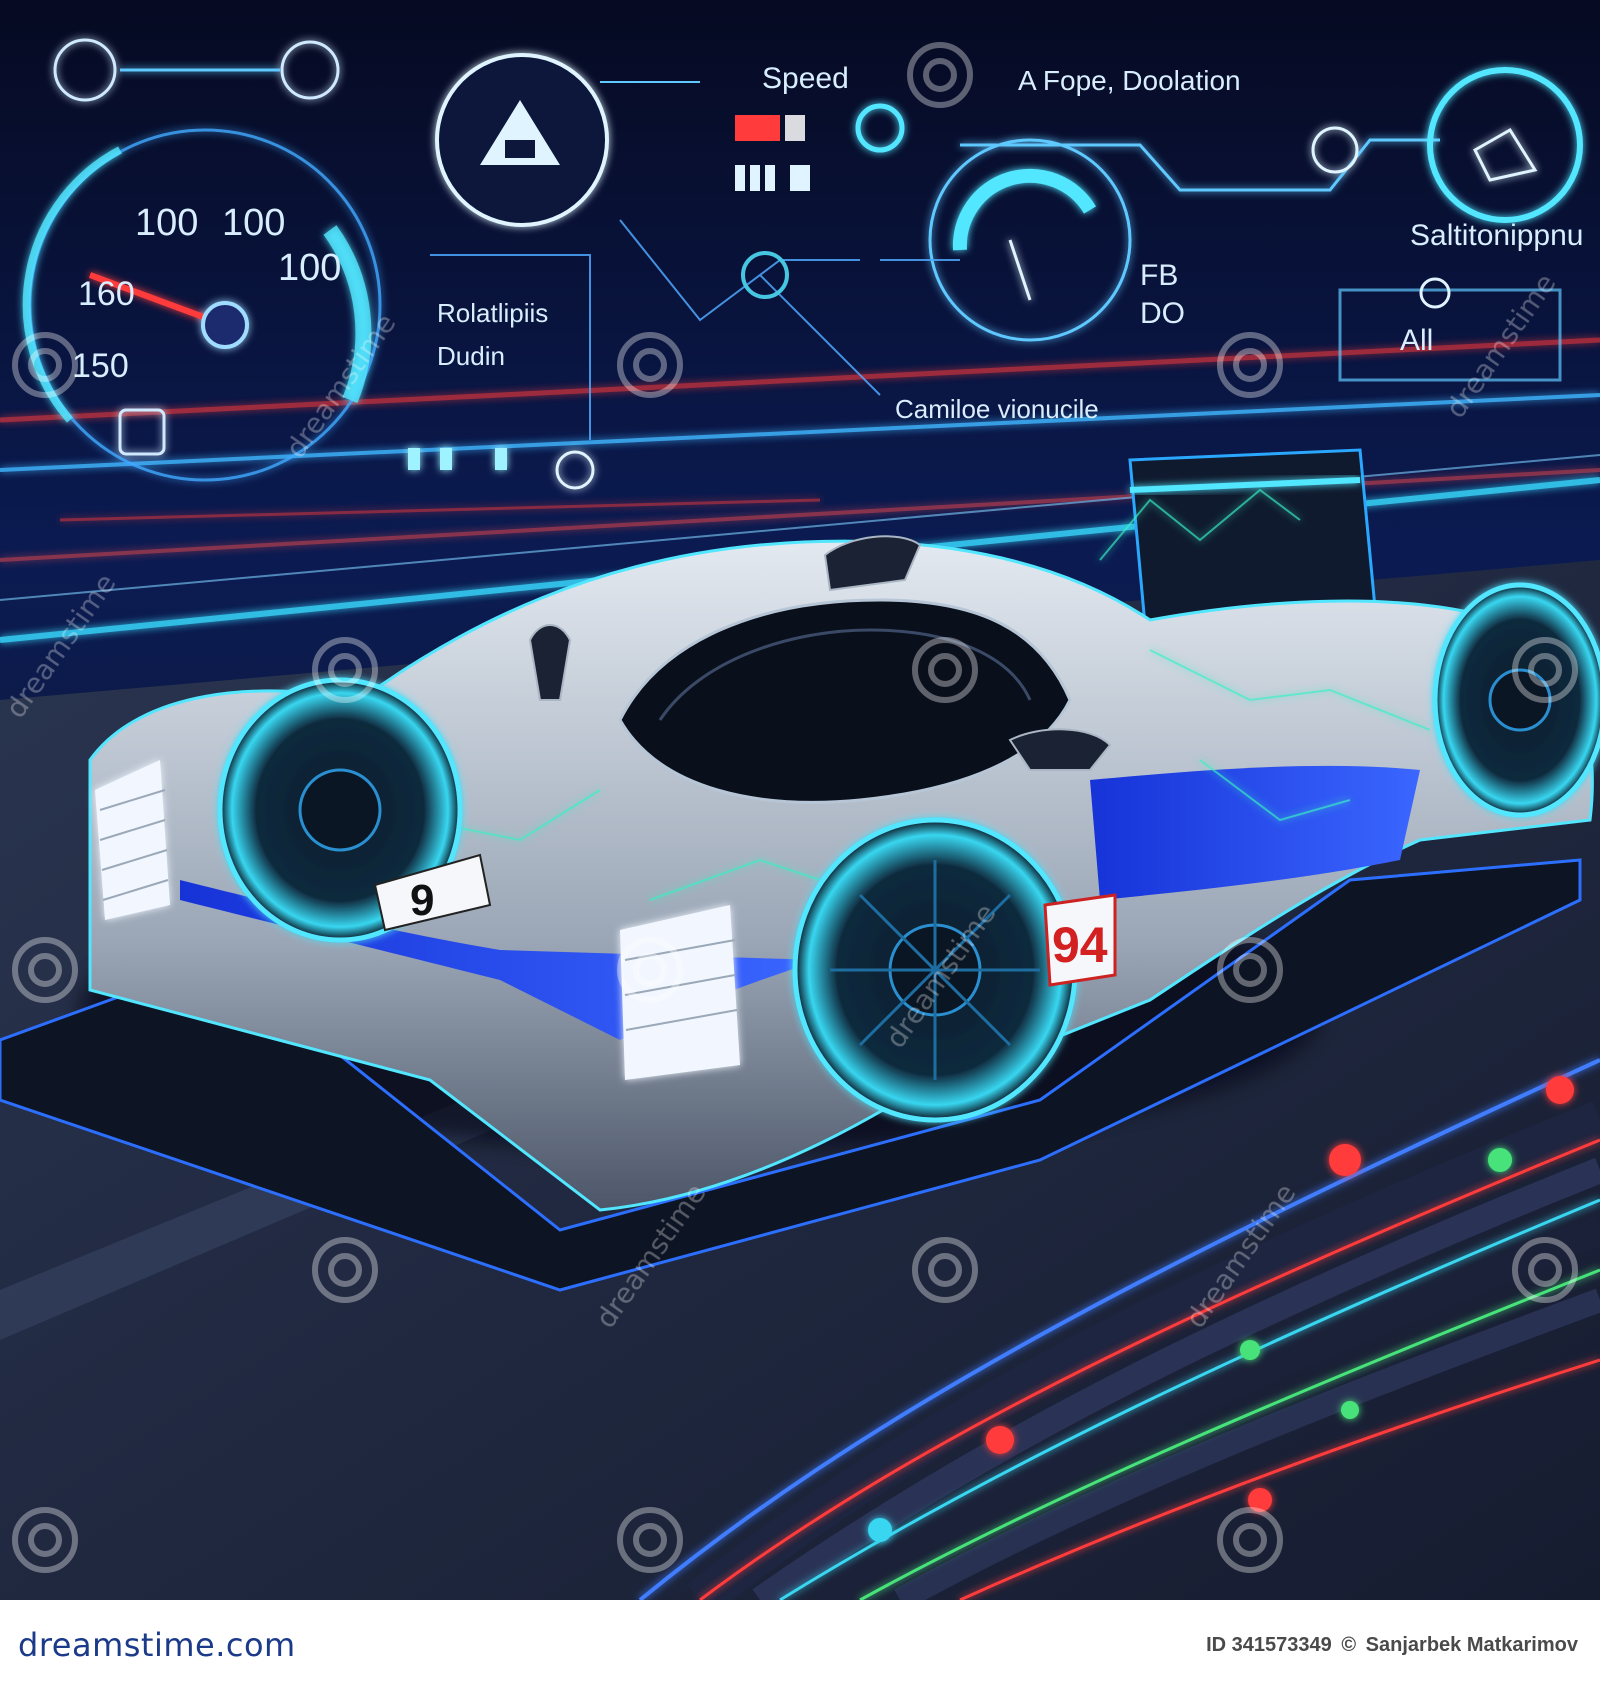 This screenshot has width=1600, height=1690. What do you see at coordinates (309, 268) in the screenshot?
I see `speed-tick-3: 100` at bounding box center [309, 268].